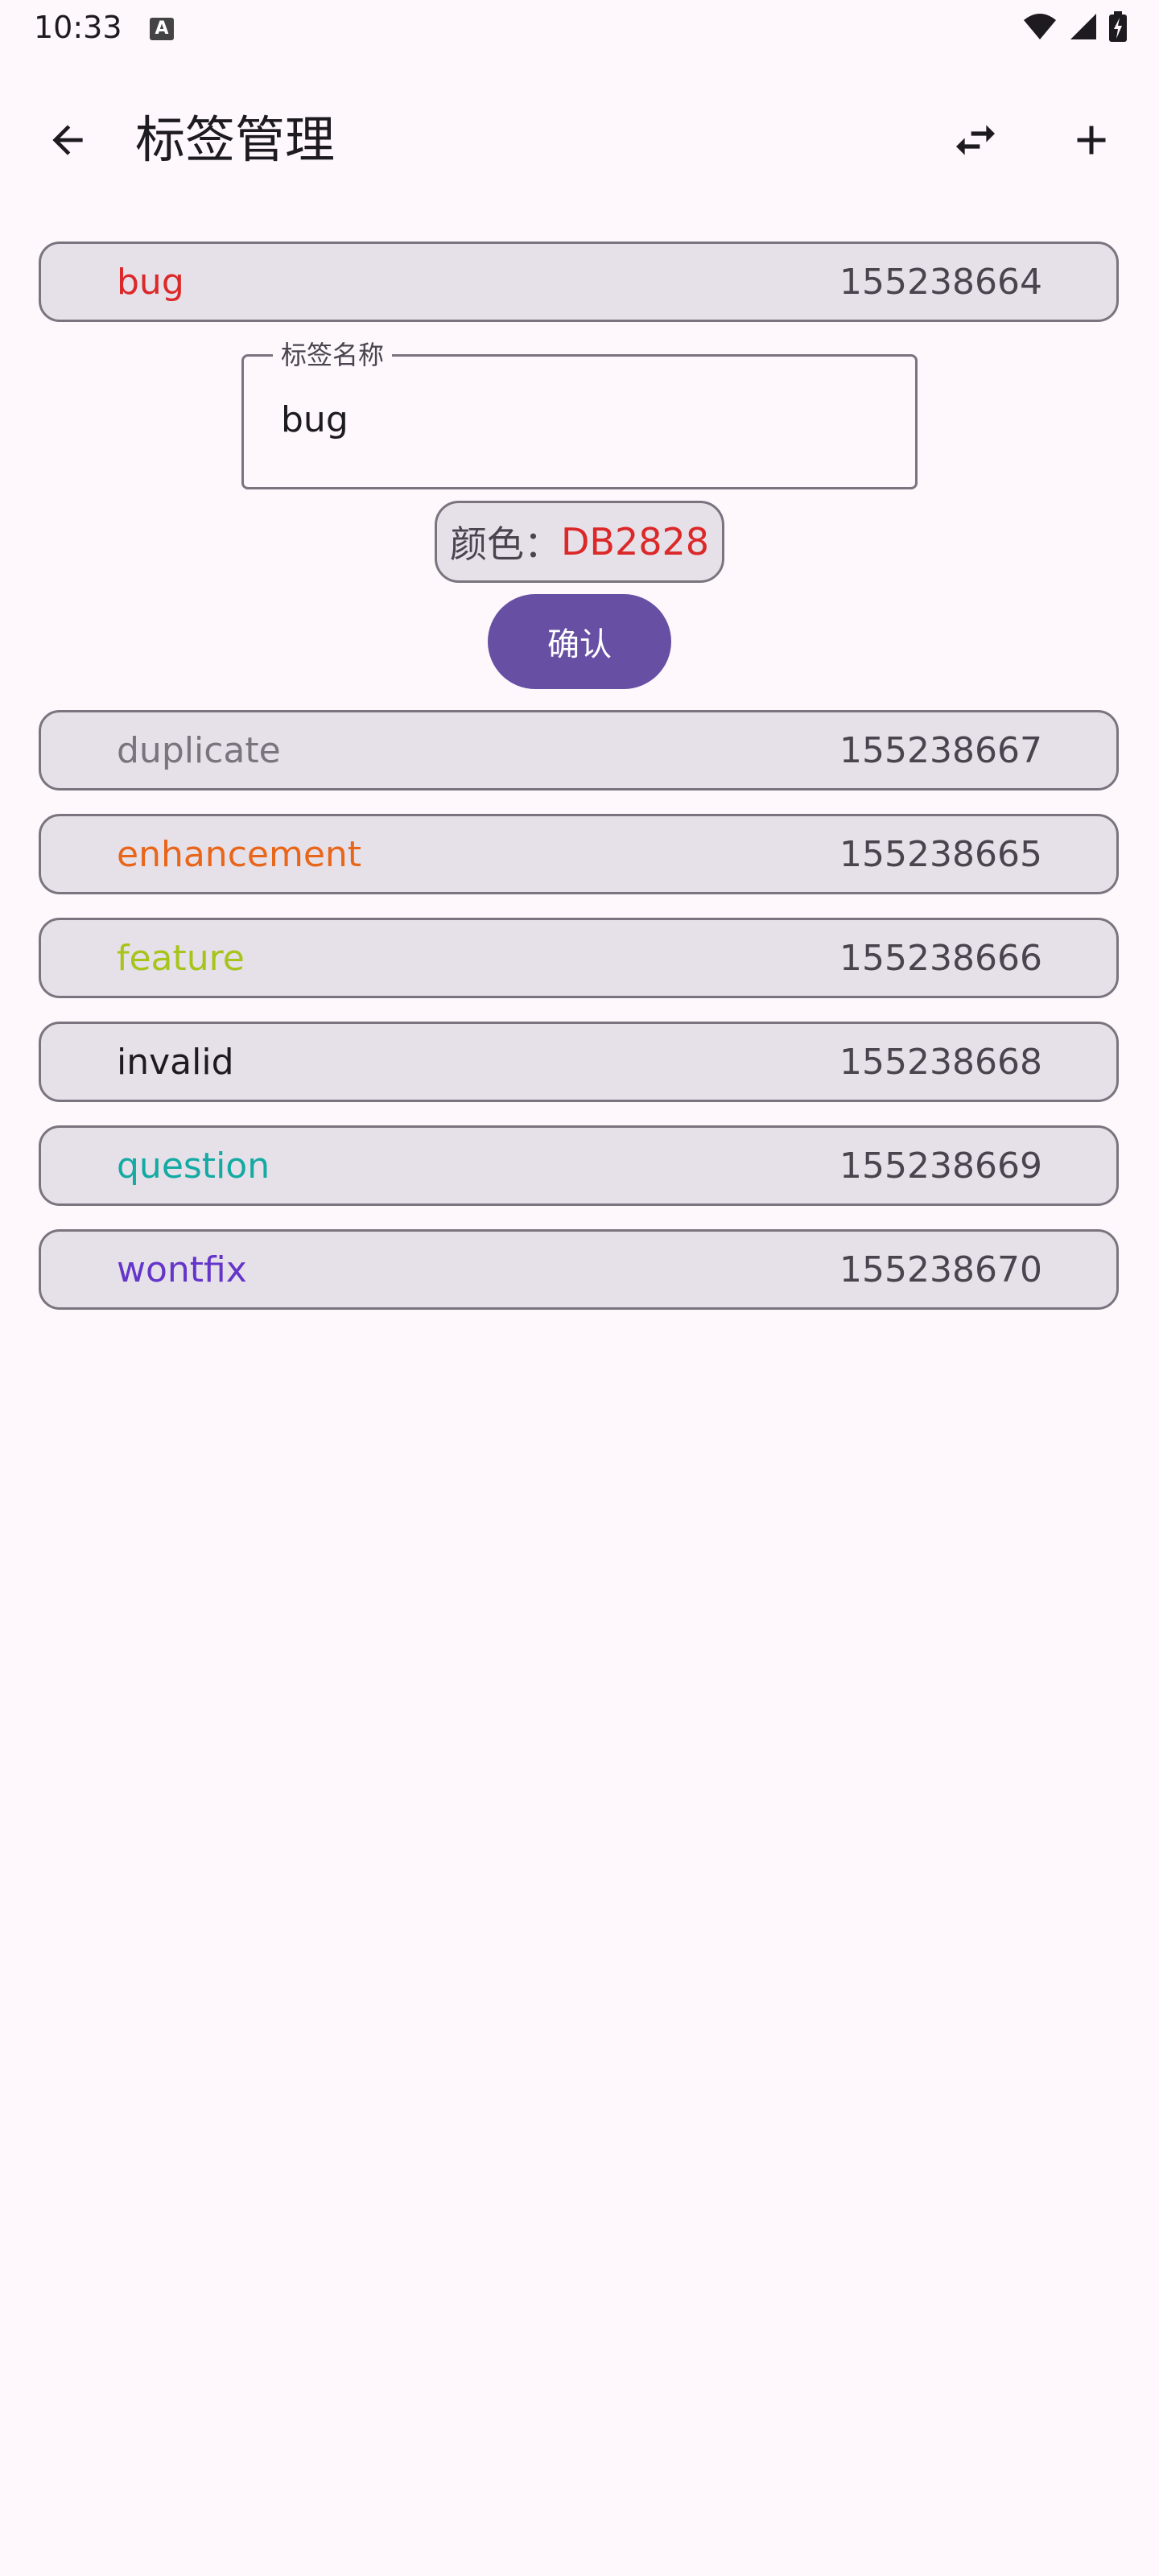 The image size is (1159, 2576). What do you see at coordinates (940, 1269) in the screenshot?
I see `tag-id: 155238670` at bounding box center [940, 1269].